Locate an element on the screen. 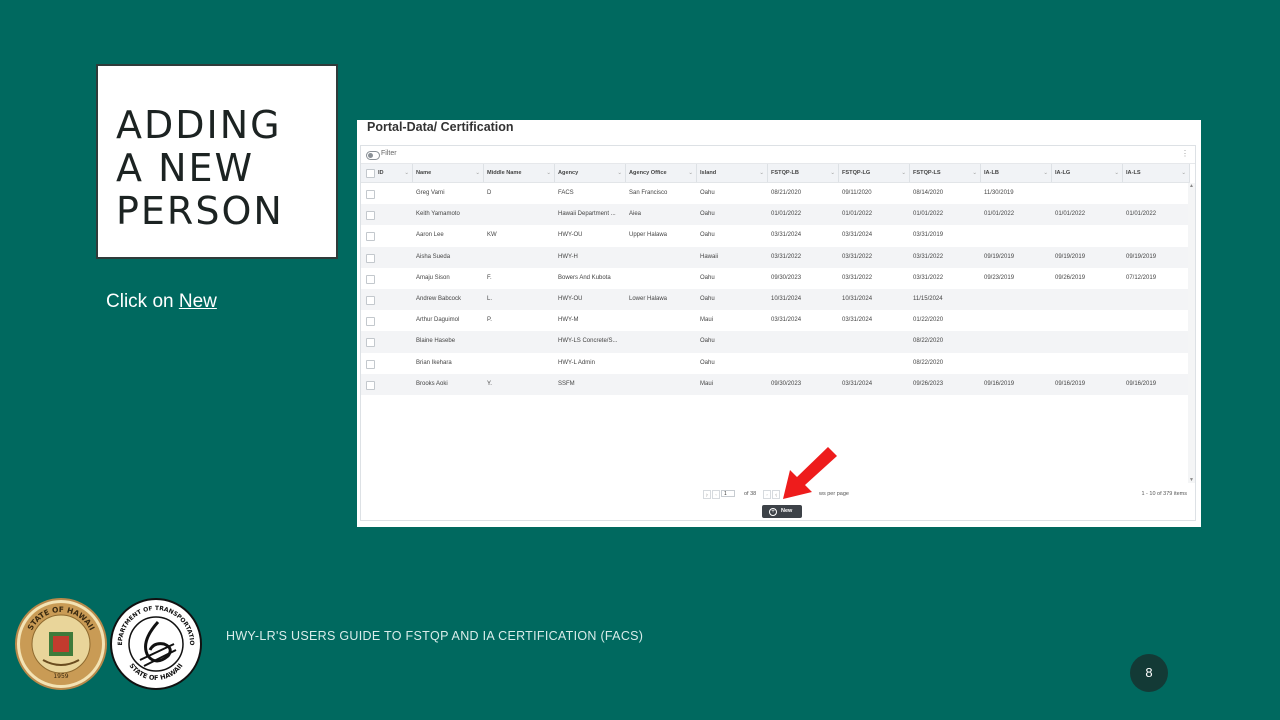  table-cell: Oahu is located at coordinates (707, 277).